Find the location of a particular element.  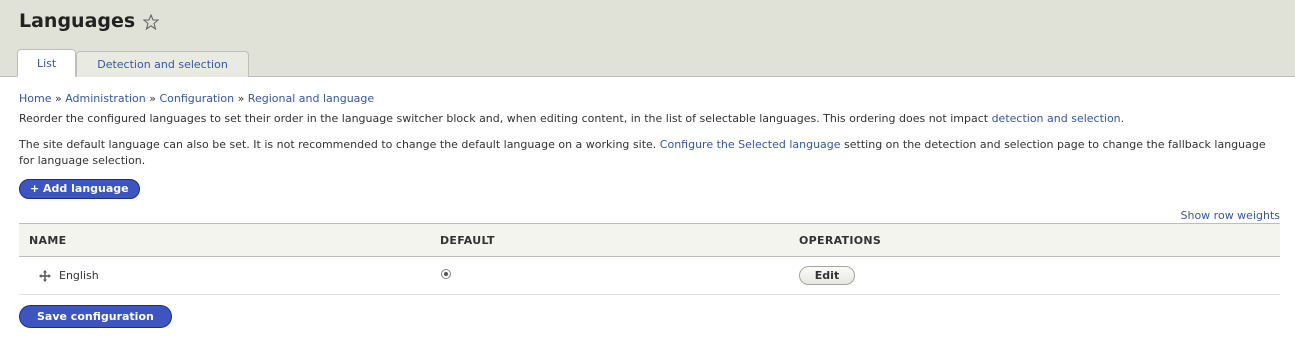

configure-selected-language-link: Configure the Selected language is located at coordinates (750, 144).